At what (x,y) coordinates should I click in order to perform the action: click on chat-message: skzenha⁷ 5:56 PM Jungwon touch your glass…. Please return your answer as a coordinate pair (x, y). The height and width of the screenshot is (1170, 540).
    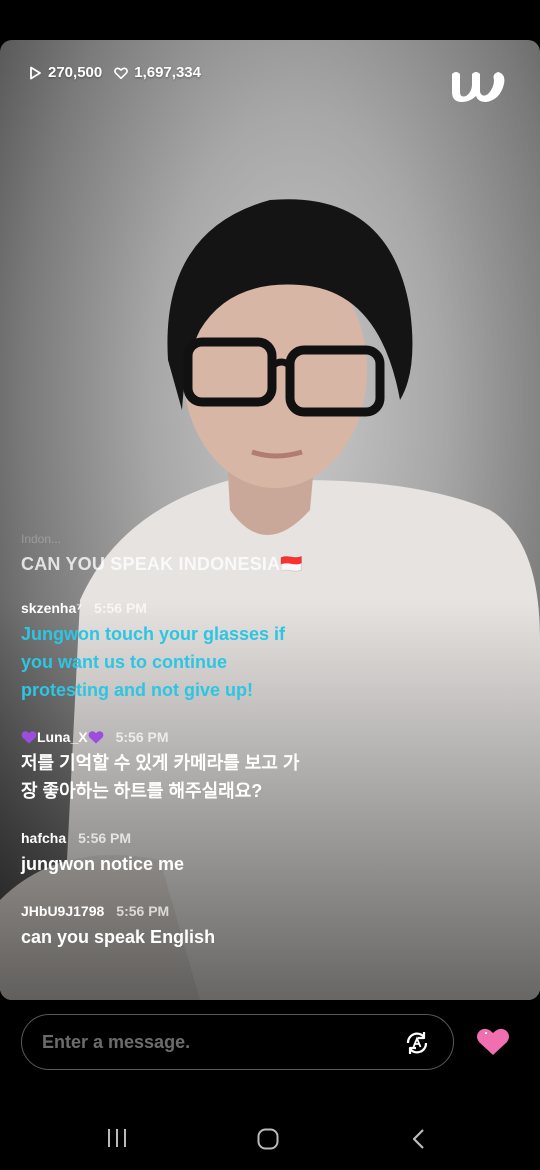
    Looking at the image, I should click on (171, 652).